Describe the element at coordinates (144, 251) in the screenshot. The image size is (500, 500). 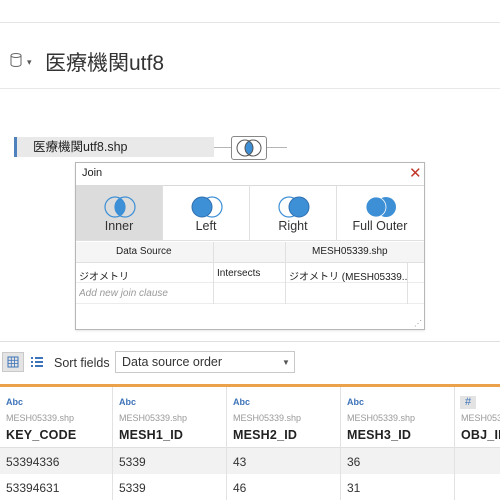
I see `clause-header-left: Data Source` at that location.